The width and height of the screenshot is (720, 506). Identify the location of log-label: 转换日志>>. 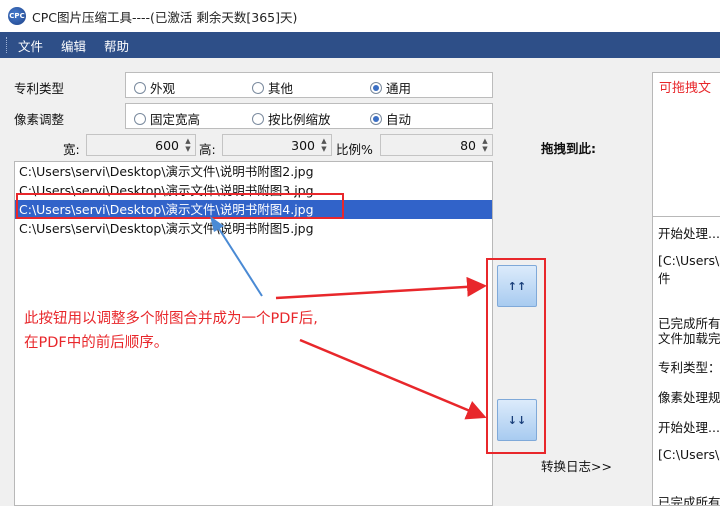
(576, 466).